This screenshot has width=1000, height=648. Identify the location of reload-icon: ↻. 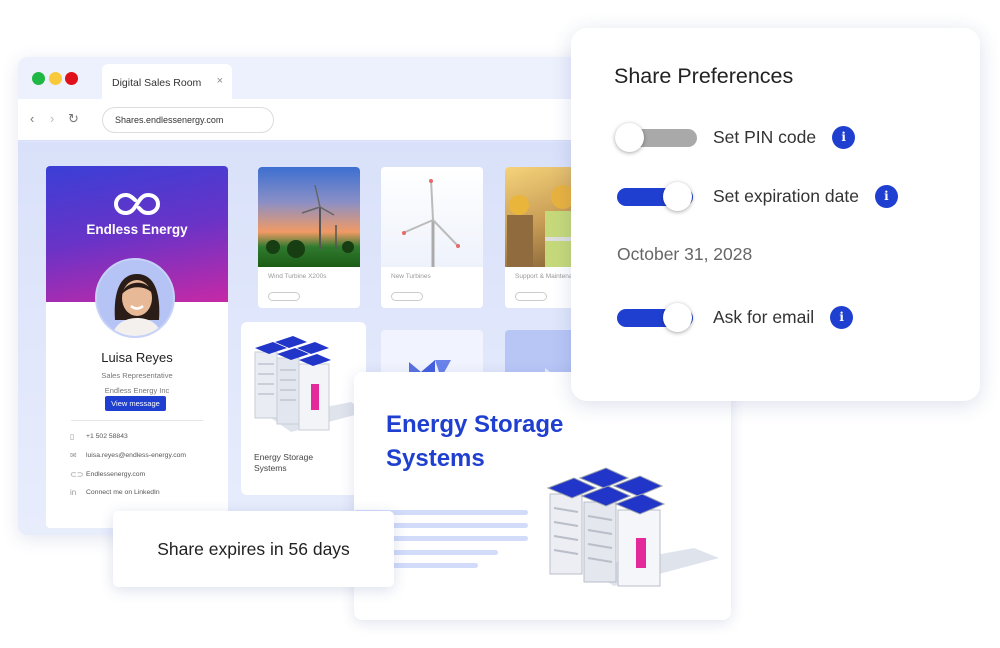
(73, 119).